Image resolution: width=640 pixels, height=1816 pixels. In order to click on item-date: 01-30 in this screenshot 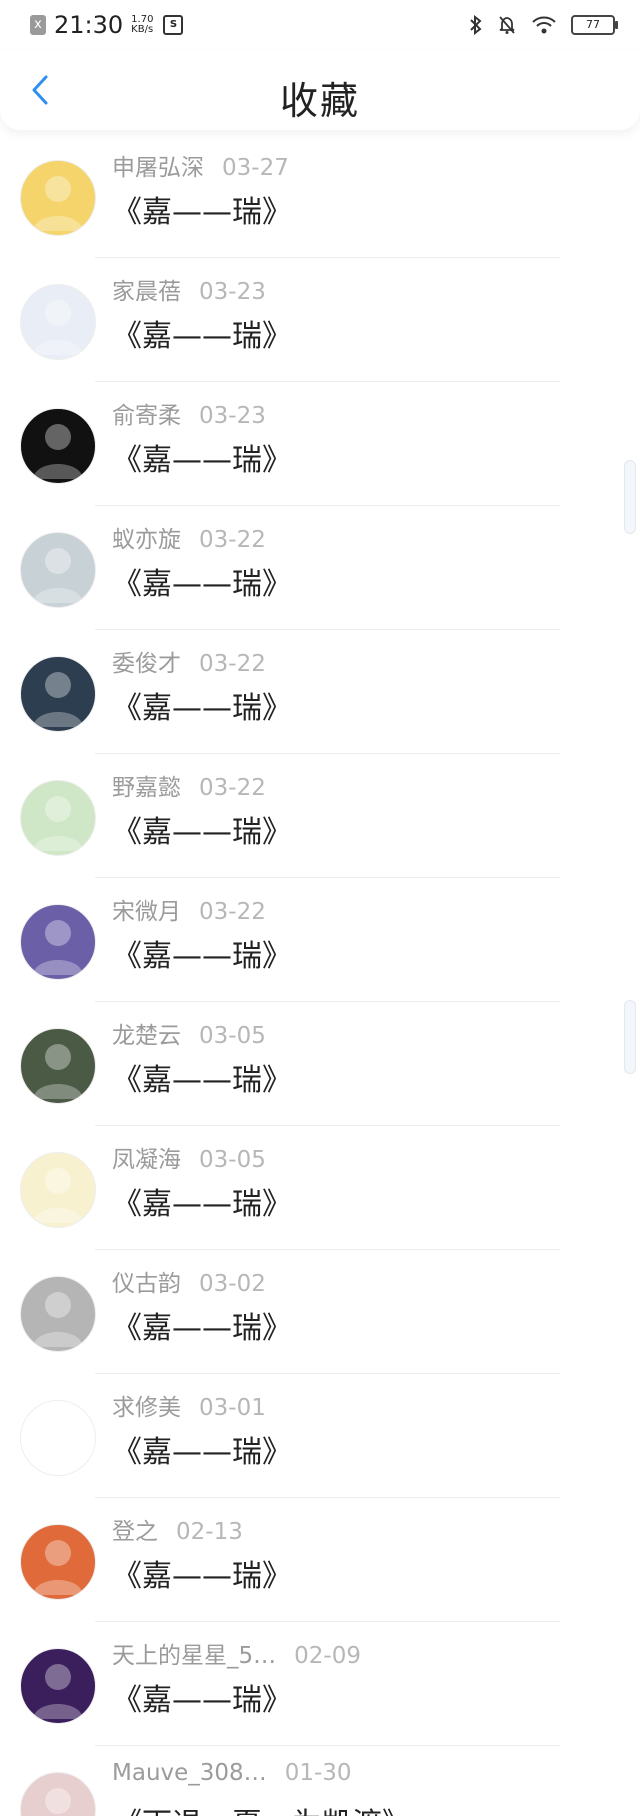, I will do `click(318, 1773)`.